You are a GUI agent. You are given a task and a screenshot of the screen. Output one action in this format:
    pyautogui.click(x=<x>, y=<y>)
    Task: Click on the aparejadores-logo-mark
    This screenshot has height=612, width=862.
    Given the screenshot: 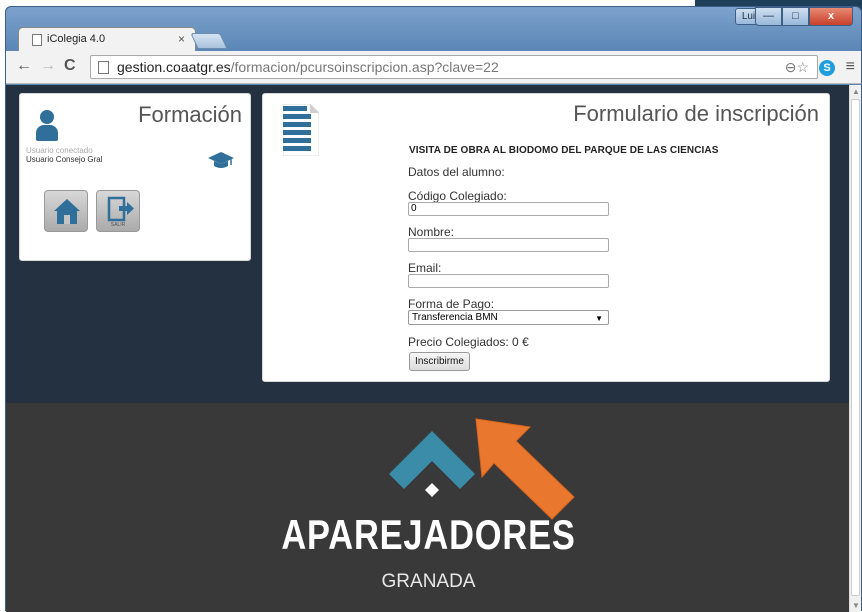 What is the action you would take?
    pyautogui.click(x=432, y=464)
    